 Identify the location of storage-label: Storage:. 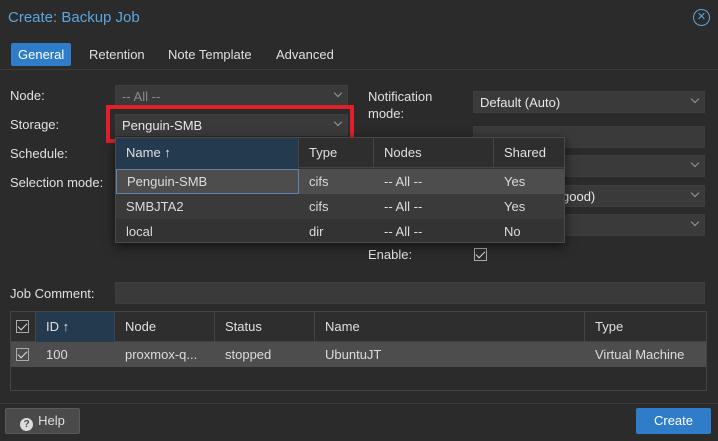
(35, 124).